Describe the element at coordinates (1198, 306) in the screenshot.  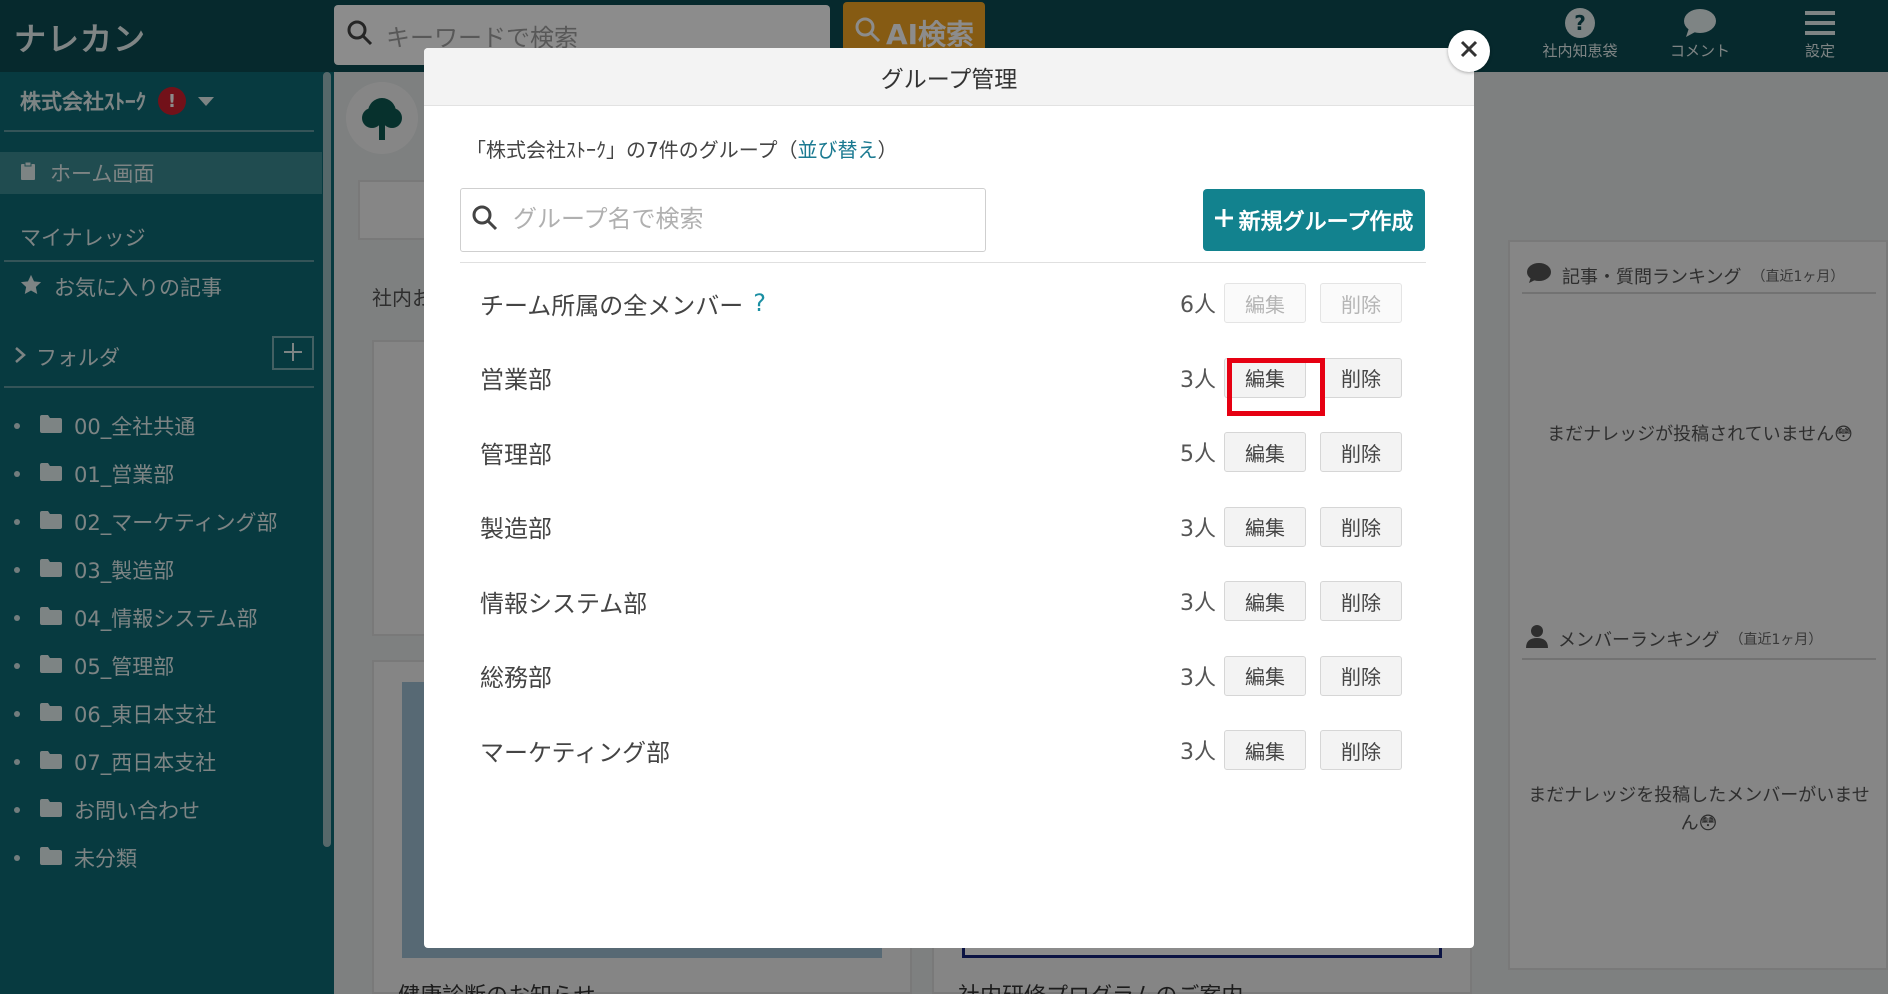
I see `member-count: 6人` at that location.